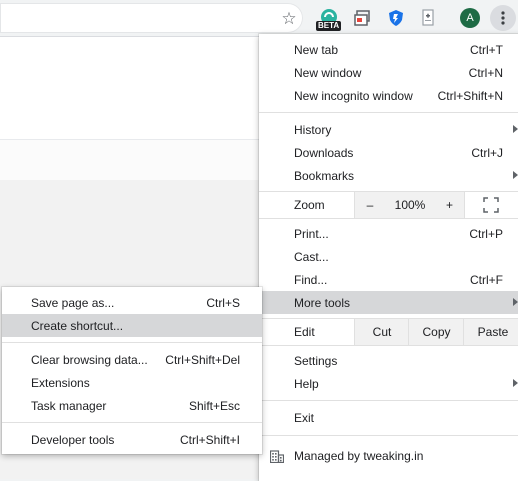 This screenshot has width=518, height=481. Describe the element at coordinates (132, 382) in the screenshot. I see `submenu-item-extensions: Extensions` at that location.